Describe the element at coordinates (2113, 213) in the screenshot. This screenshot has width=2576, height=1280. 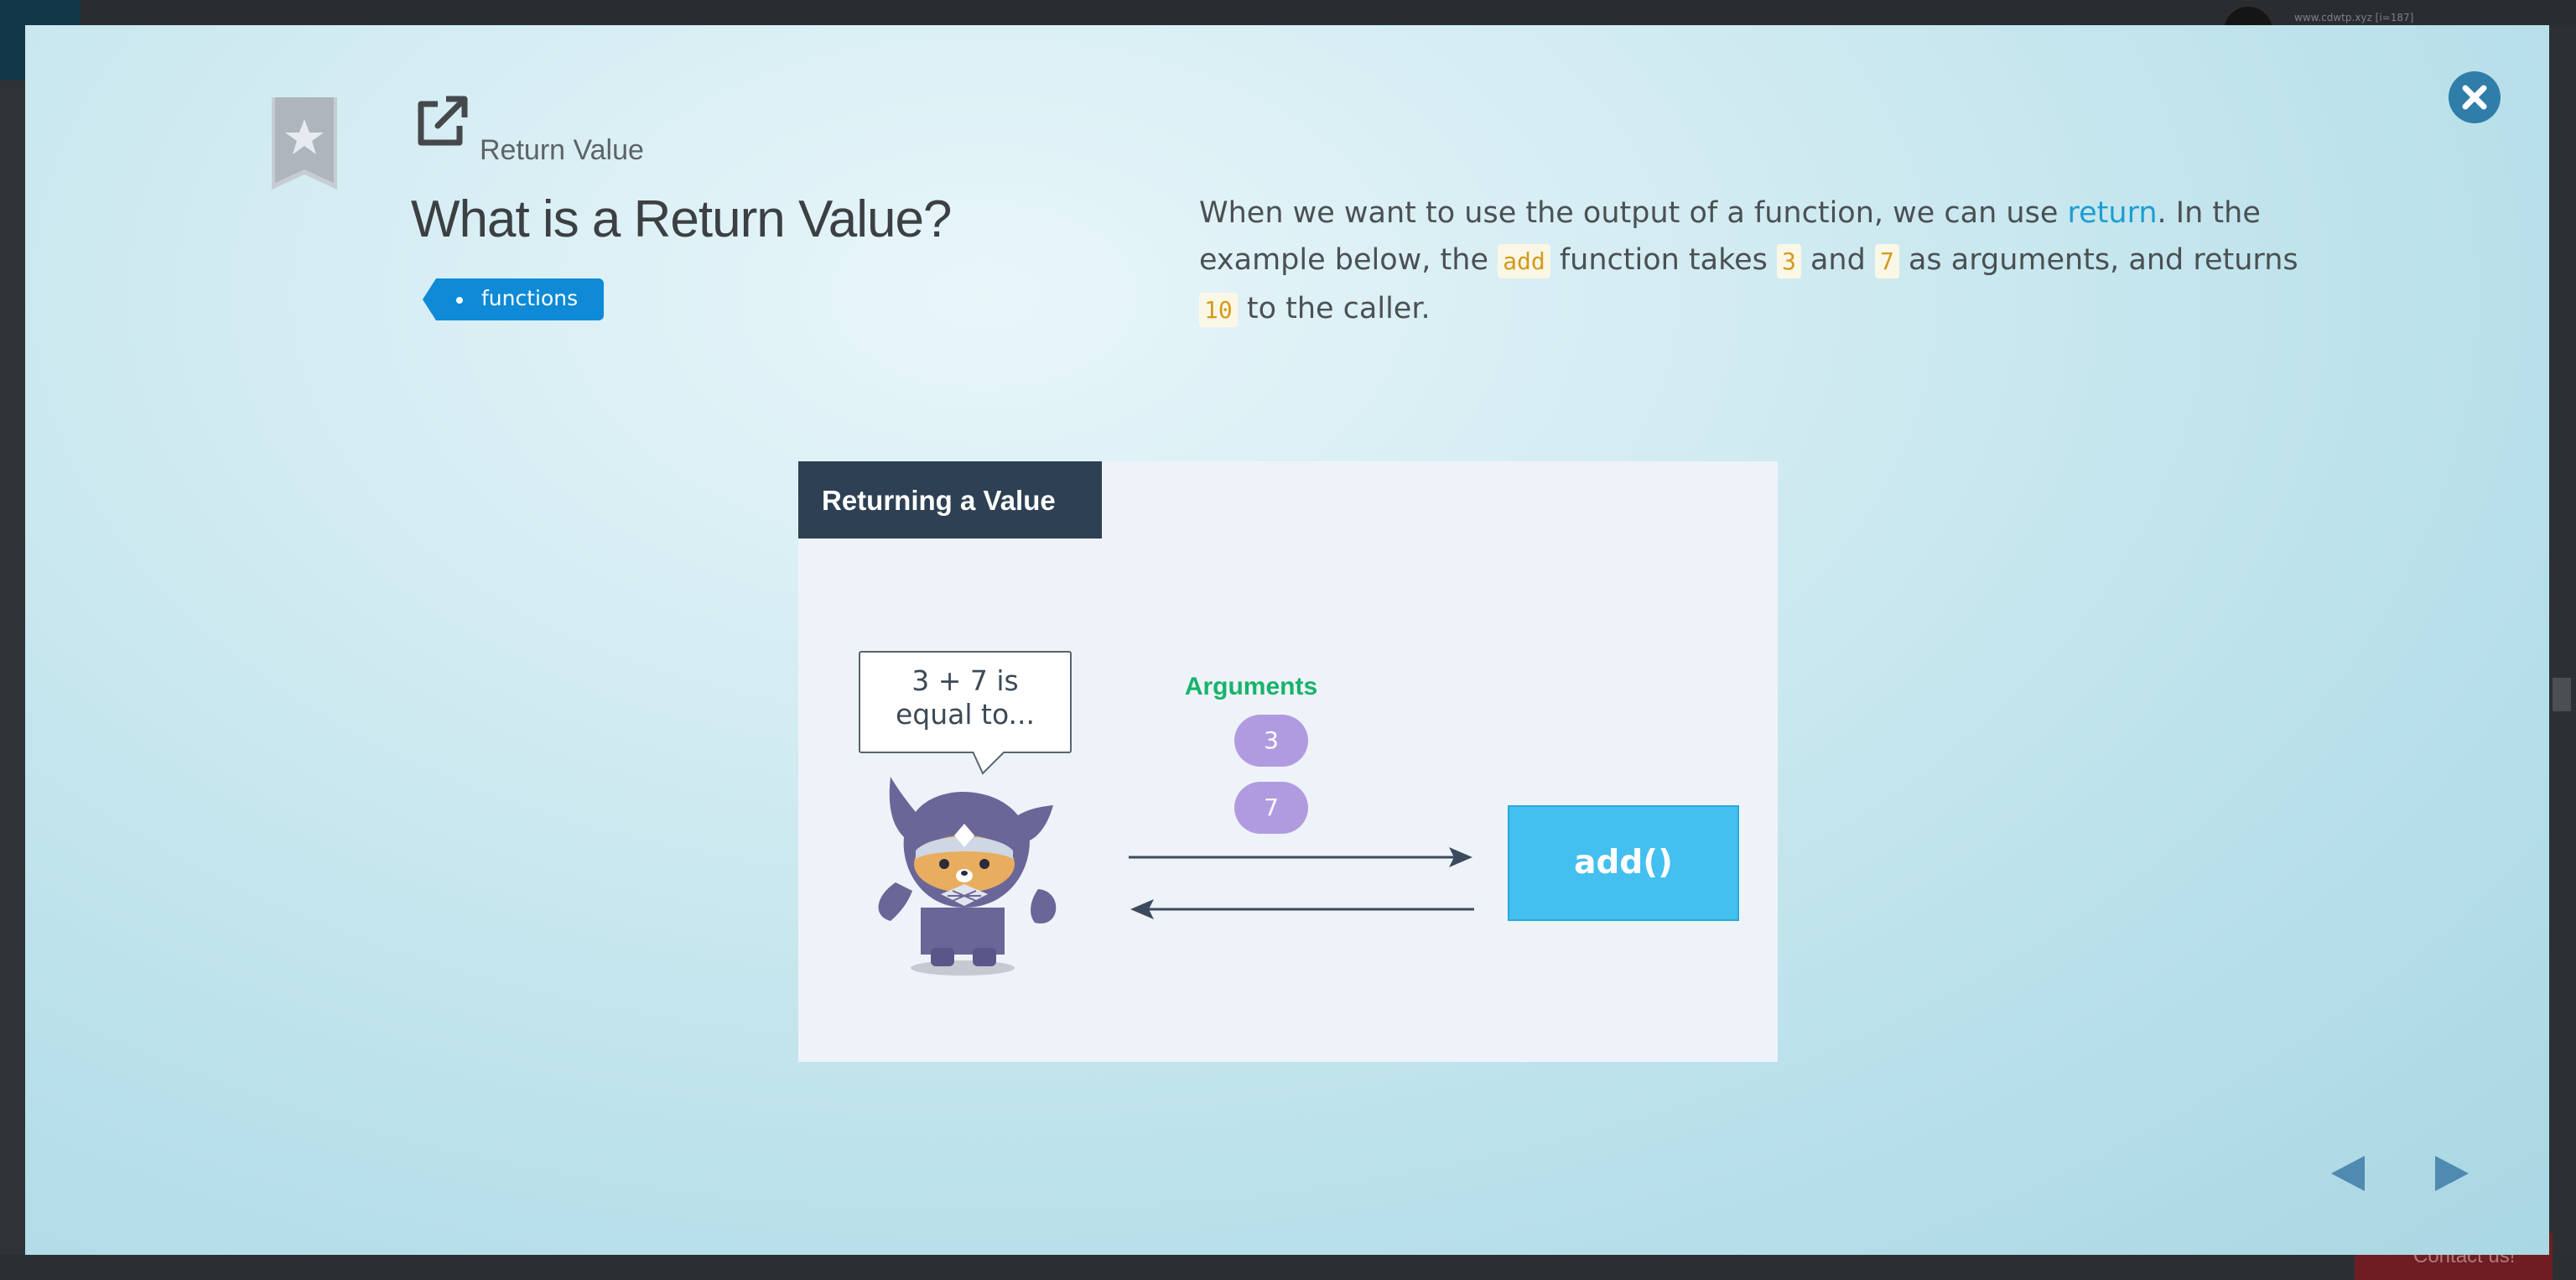
I see `return-keyword-link: return` at that location.